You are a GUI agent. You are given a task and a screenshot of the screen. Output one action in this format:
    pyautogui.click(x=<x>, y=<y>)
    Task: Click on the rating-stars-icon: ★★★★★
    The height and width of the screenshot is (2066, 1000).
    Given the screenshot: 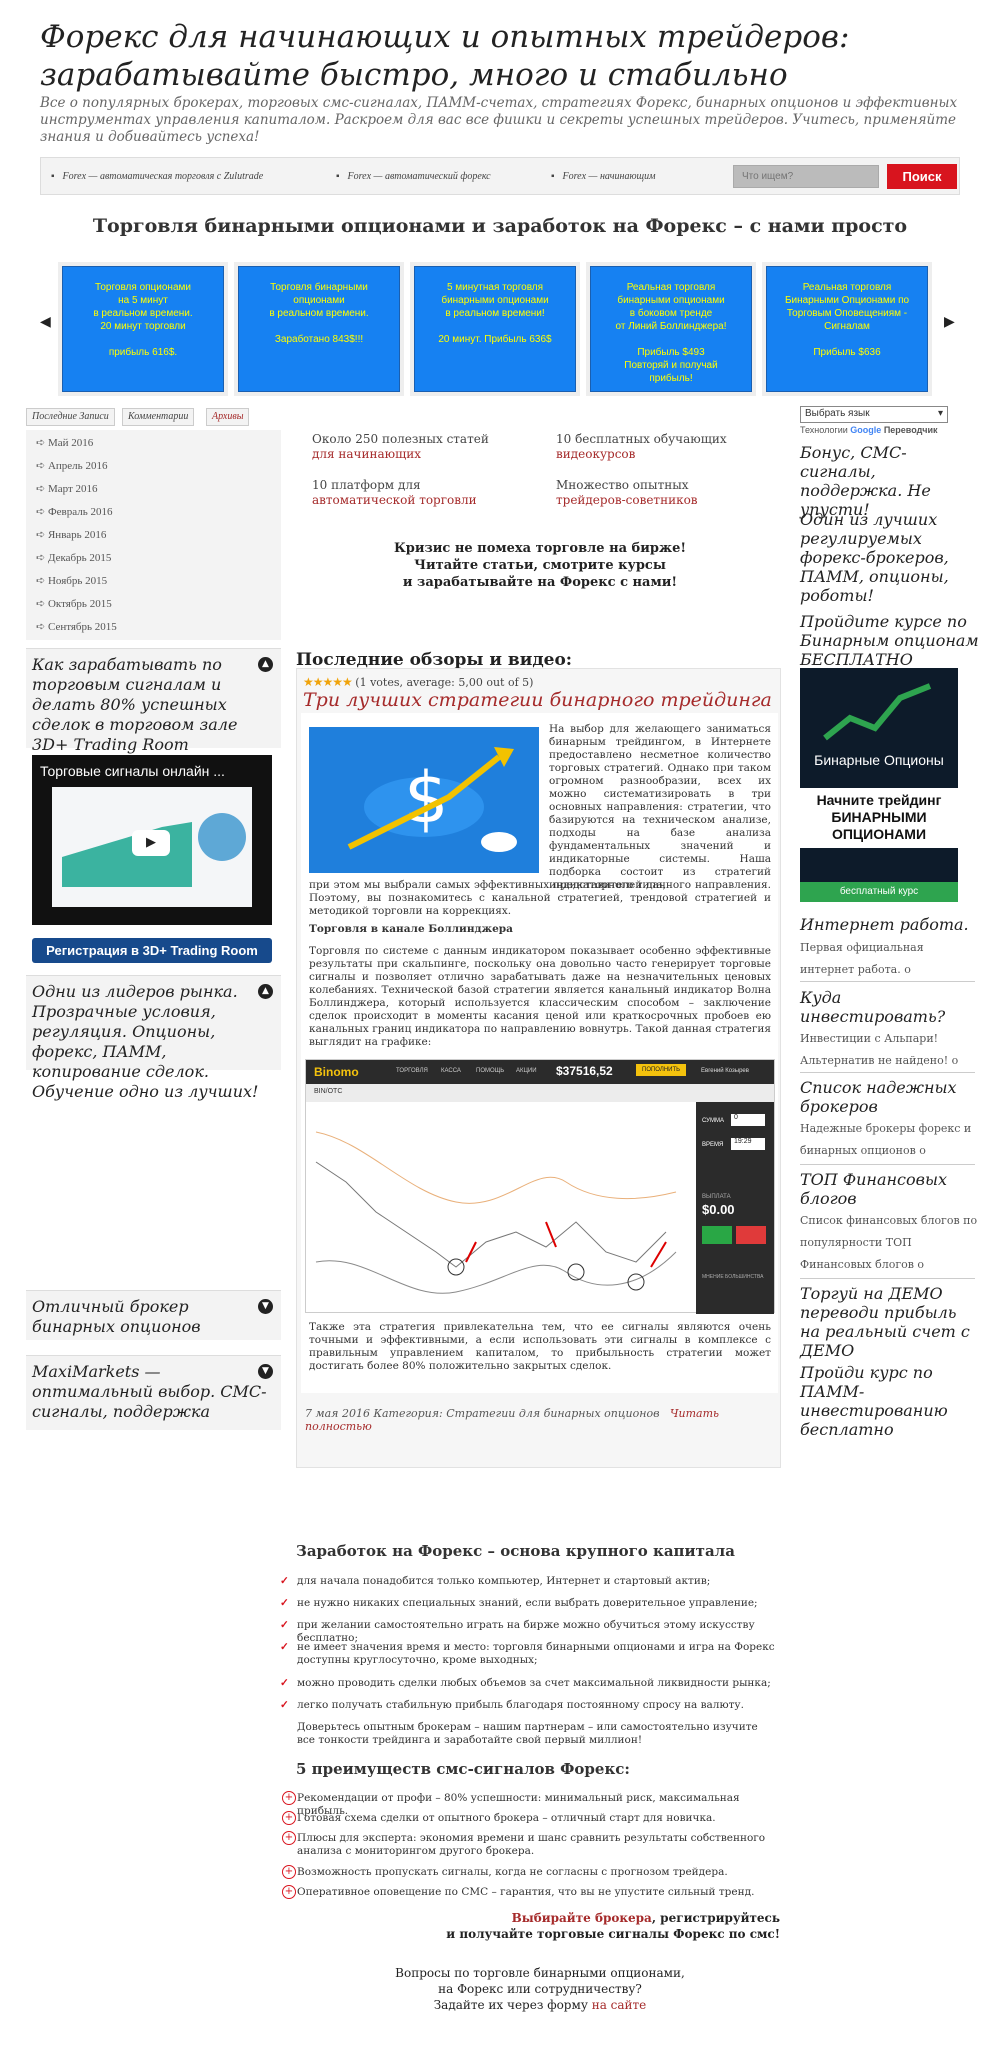 What is the action you would take?
    pyautogui.click(x=328, y=682)
    